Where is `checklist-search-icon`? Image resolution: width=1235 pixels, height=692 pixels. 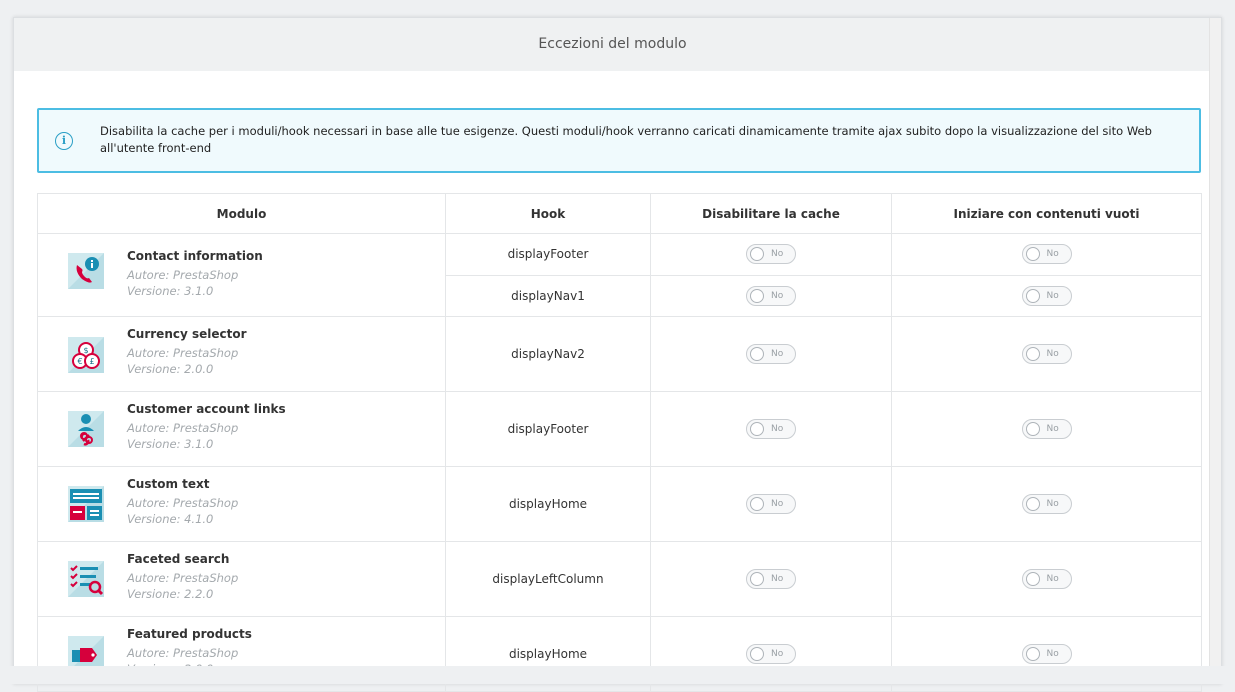
checklist-search-icon is located at coordinates (86, 579).